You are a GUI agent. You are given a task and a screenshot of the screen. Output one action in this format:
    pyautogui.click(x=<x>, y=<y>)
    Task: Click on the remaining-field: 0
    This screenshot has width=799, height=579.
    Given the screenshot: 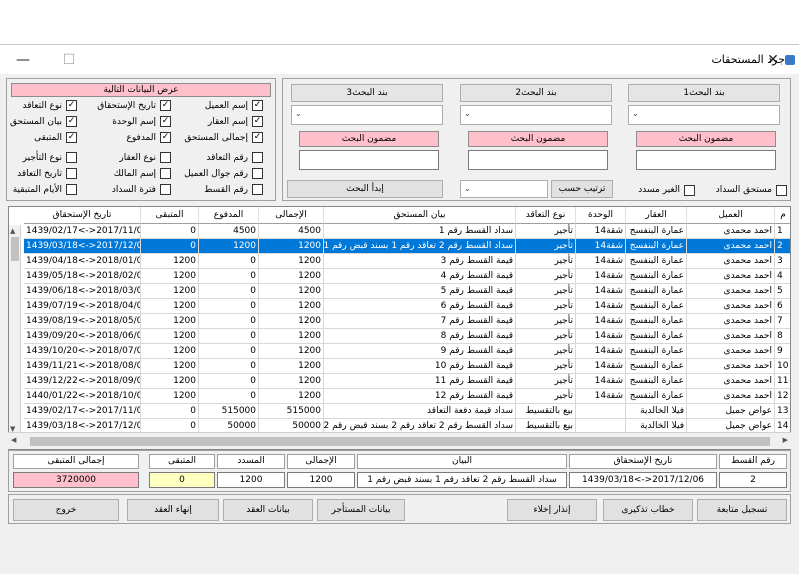 What is the action you would take?
    pyautogui.click(x=182, y=480)
    